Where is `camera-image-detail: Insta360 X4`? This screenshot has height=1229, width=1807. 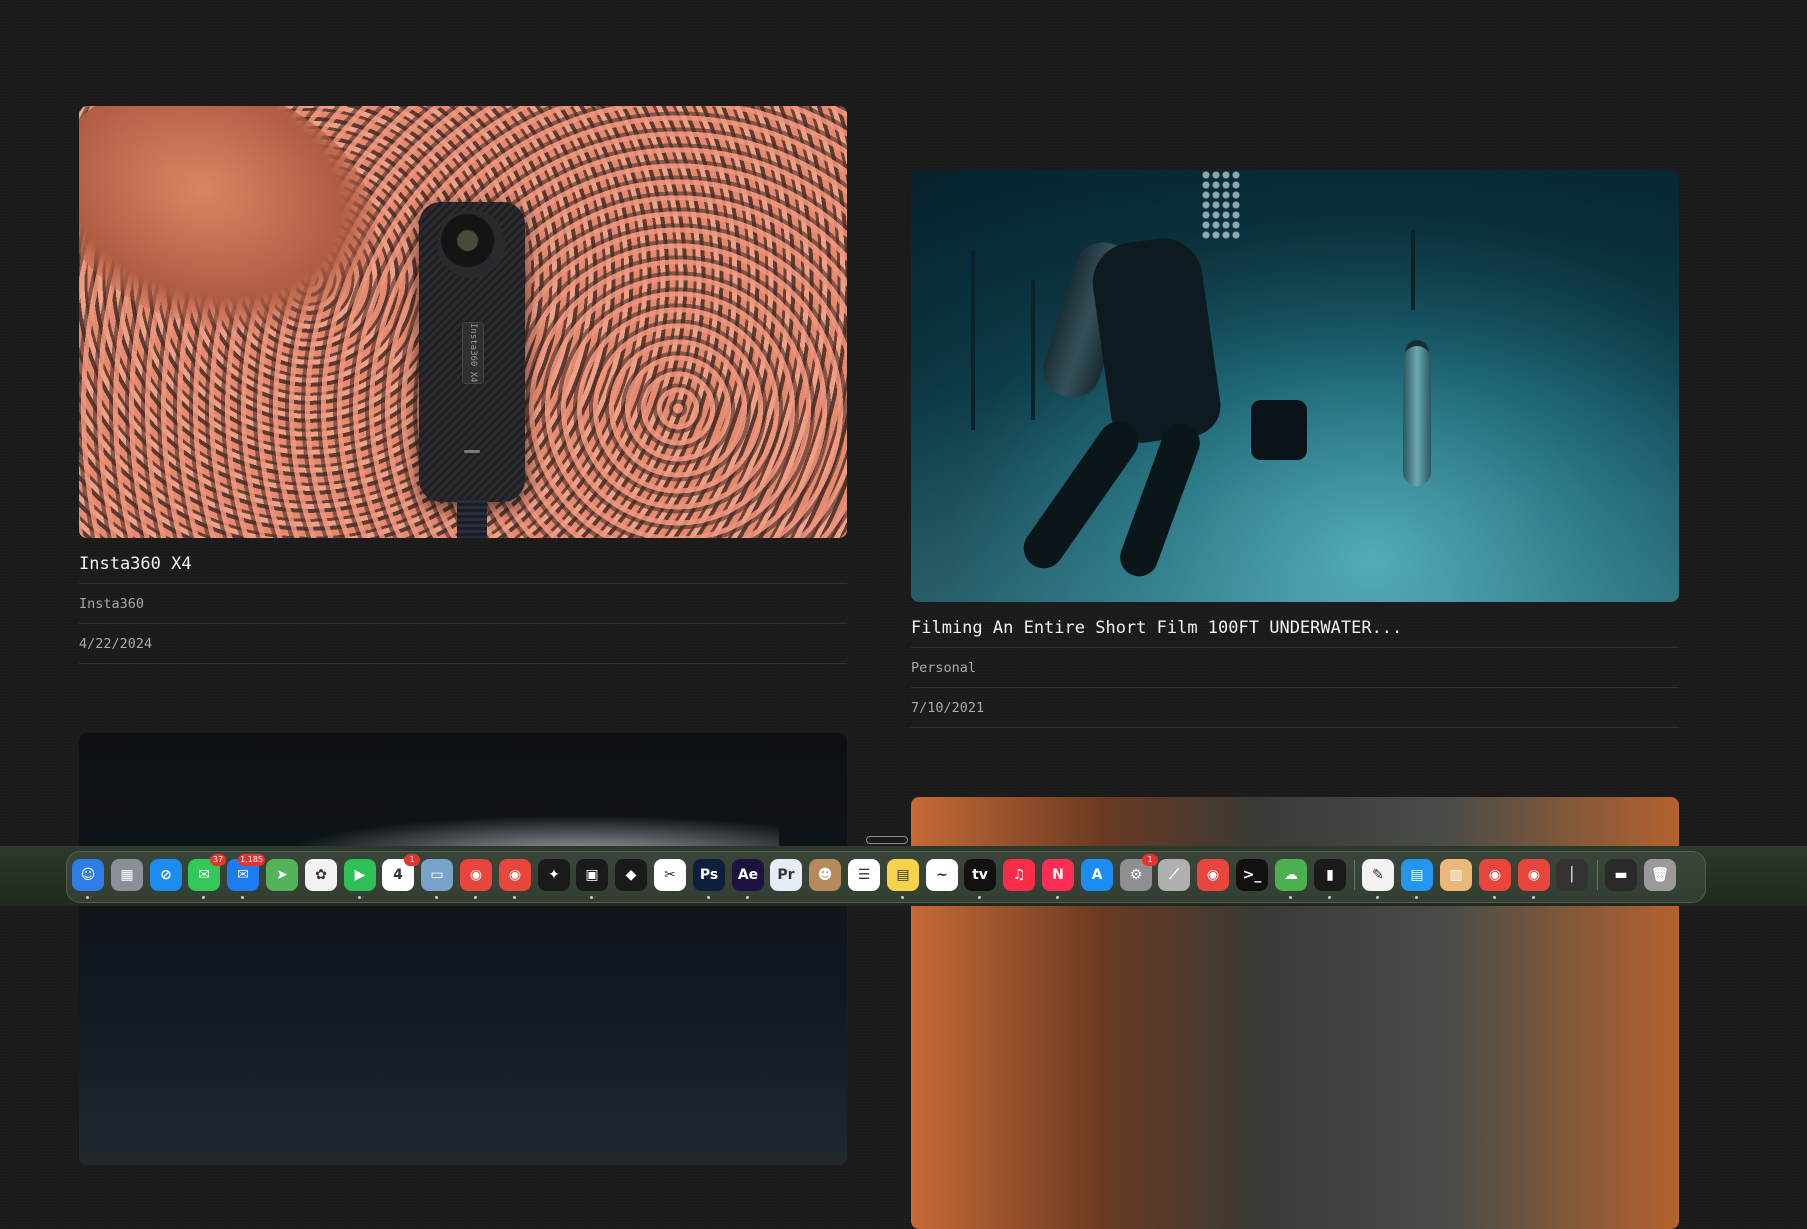
camera-image-detail: Insta360 X4 is located at coordinates (472, 352).